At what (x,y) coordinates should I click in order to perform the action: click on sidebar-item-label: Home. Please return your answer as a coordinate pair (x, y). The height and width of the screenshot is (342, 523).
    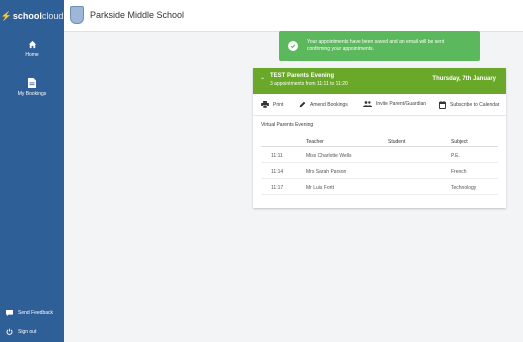
    Looking at the image, I should click on (32, 55).